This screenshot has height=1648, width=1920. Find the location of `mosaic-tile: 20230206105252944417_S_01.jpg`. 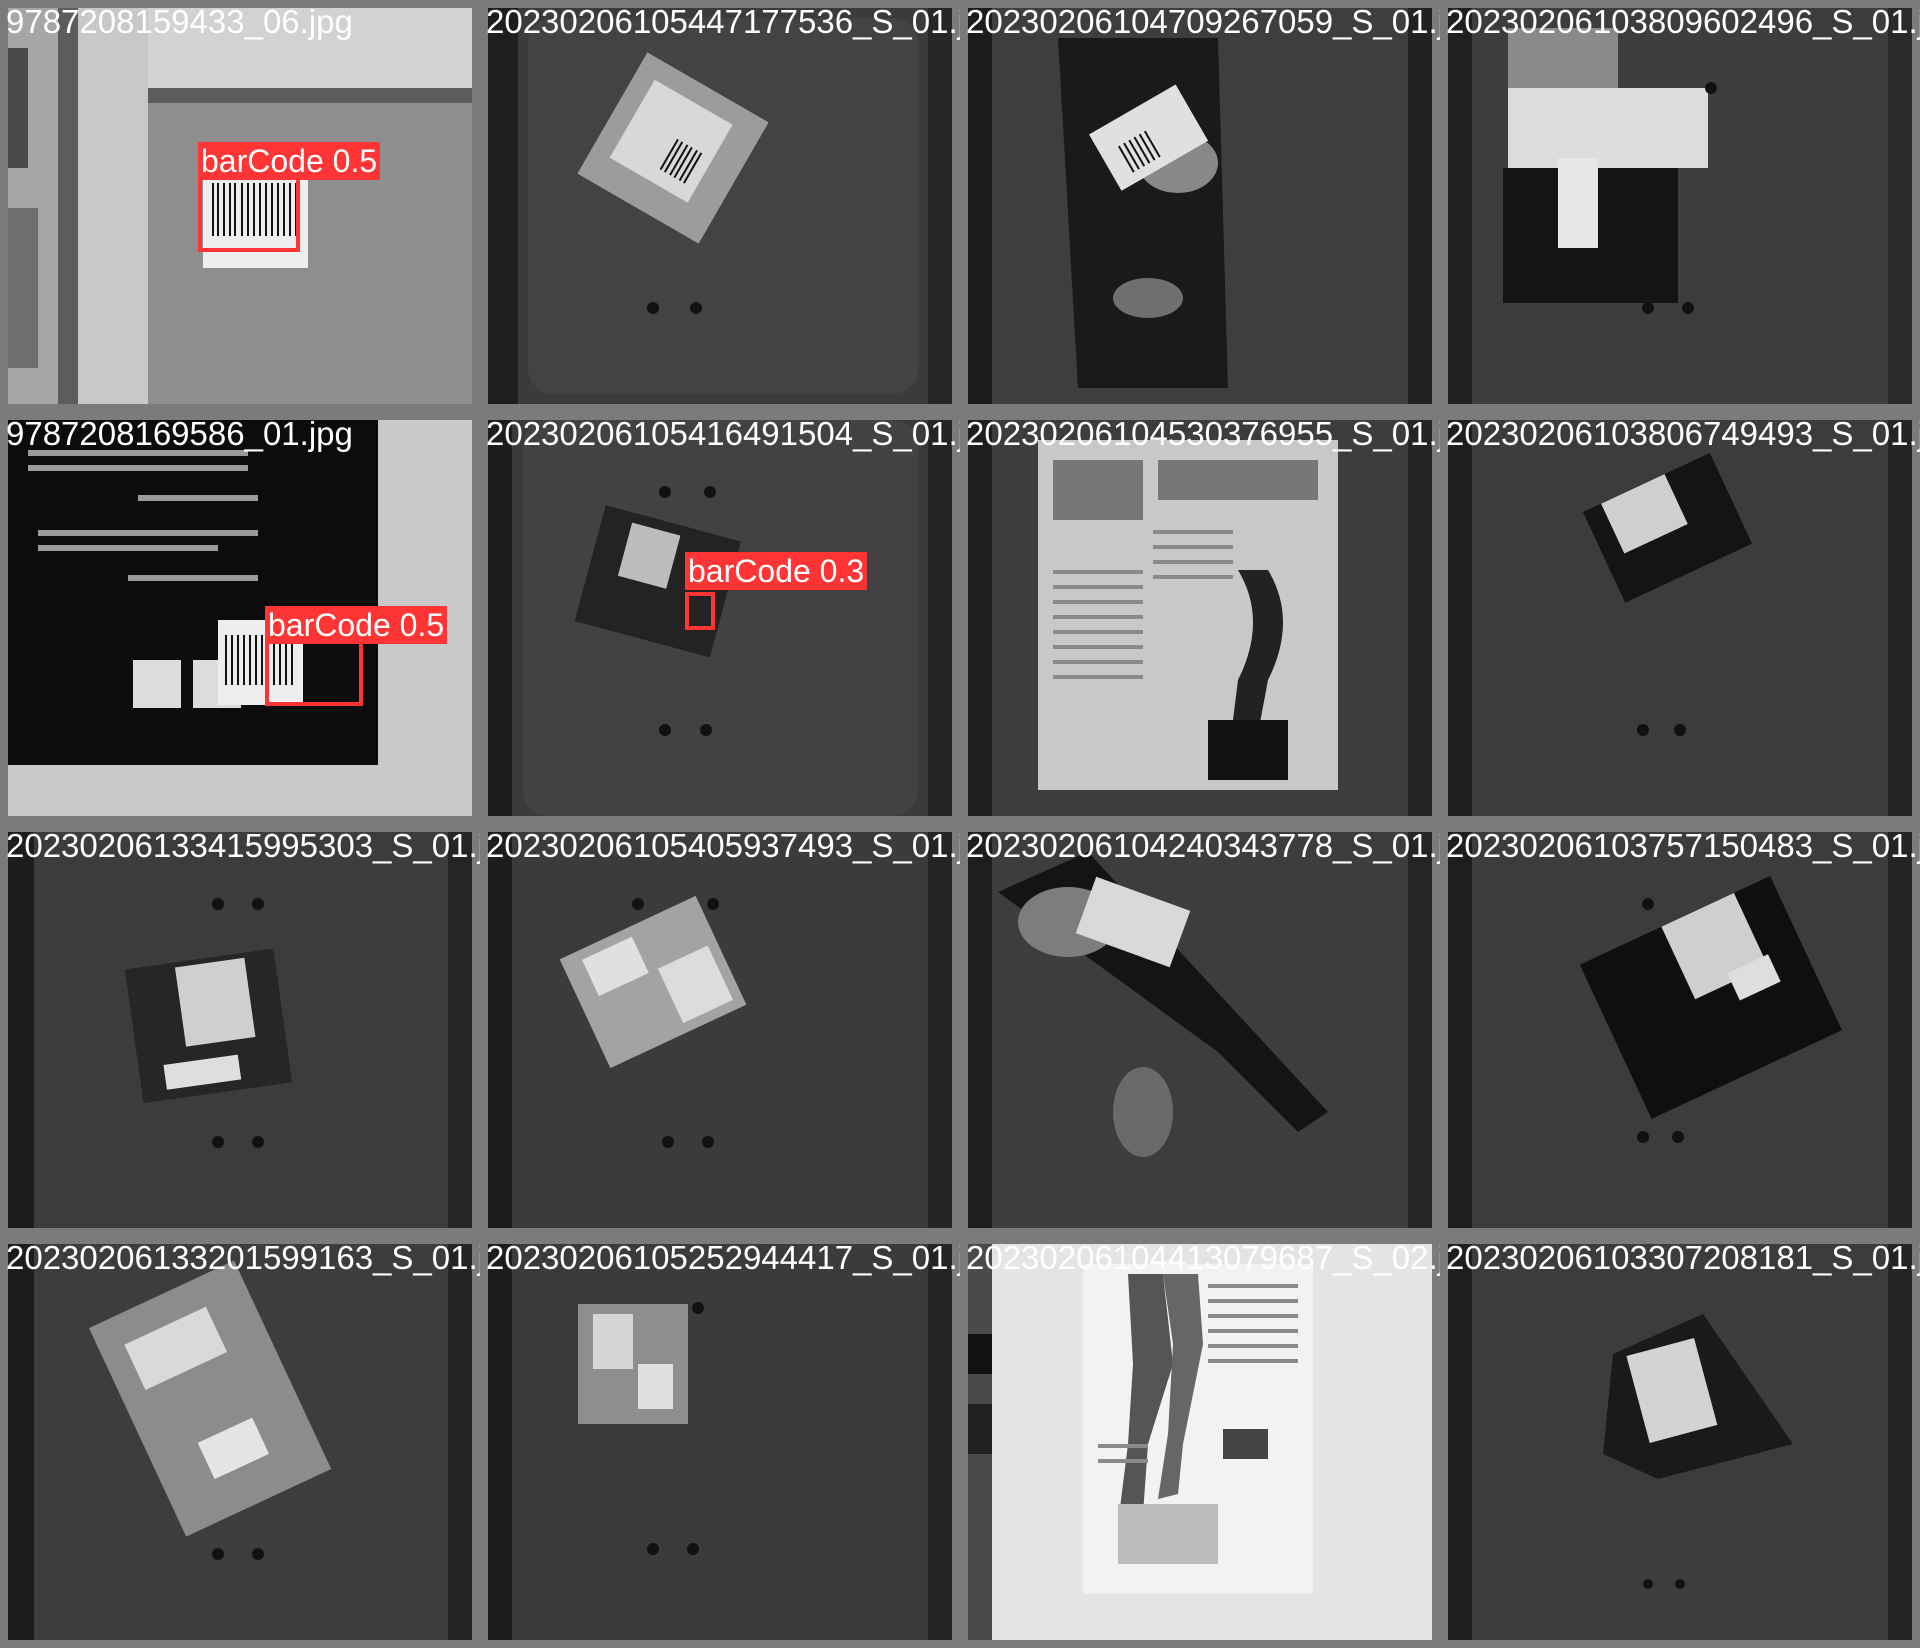

mosaic-tile: 20230206105252944417_S_01.jpg is located at coordinates (720, 1442).